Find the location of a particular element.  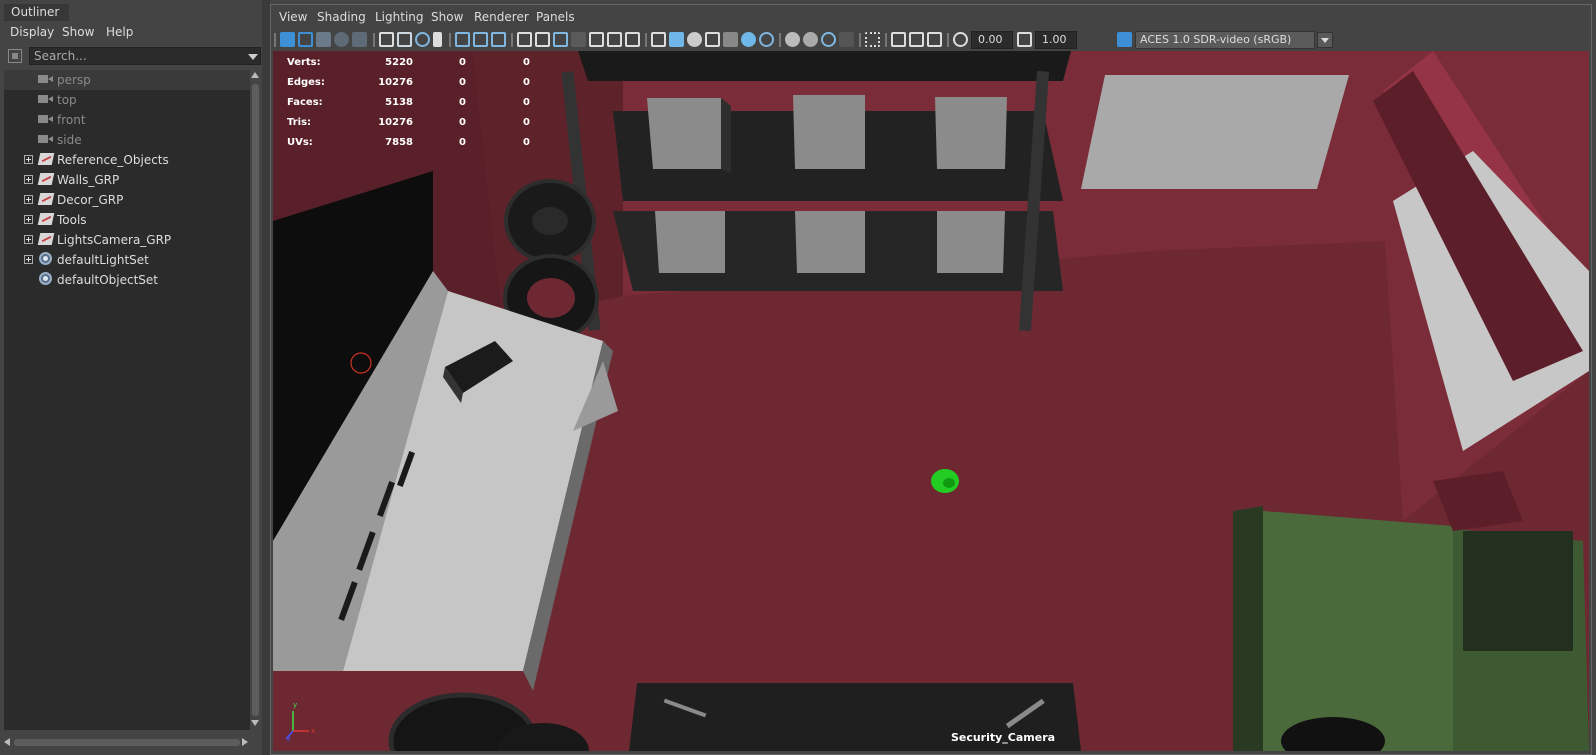

menu-panels: Panels is located at coordinates (555, 17).